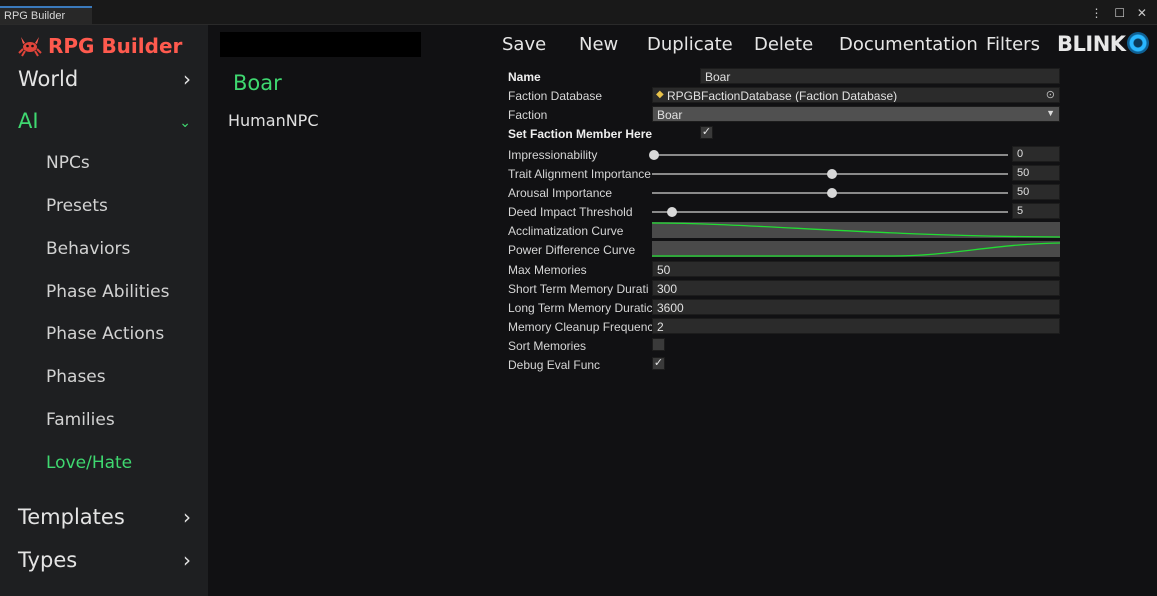 This screenshot has height=596, width=1157. I want to click on sort-memories-row: Sort Memories, so click(788, 346).